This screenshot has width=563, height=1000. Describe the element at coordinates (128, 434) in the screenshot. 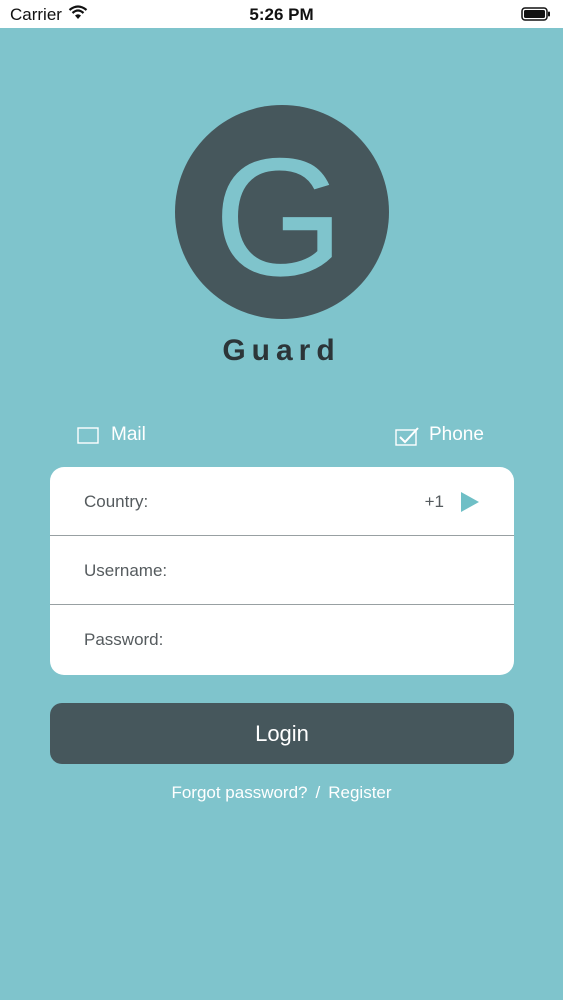

I see `mail-label: Mail` at that location.